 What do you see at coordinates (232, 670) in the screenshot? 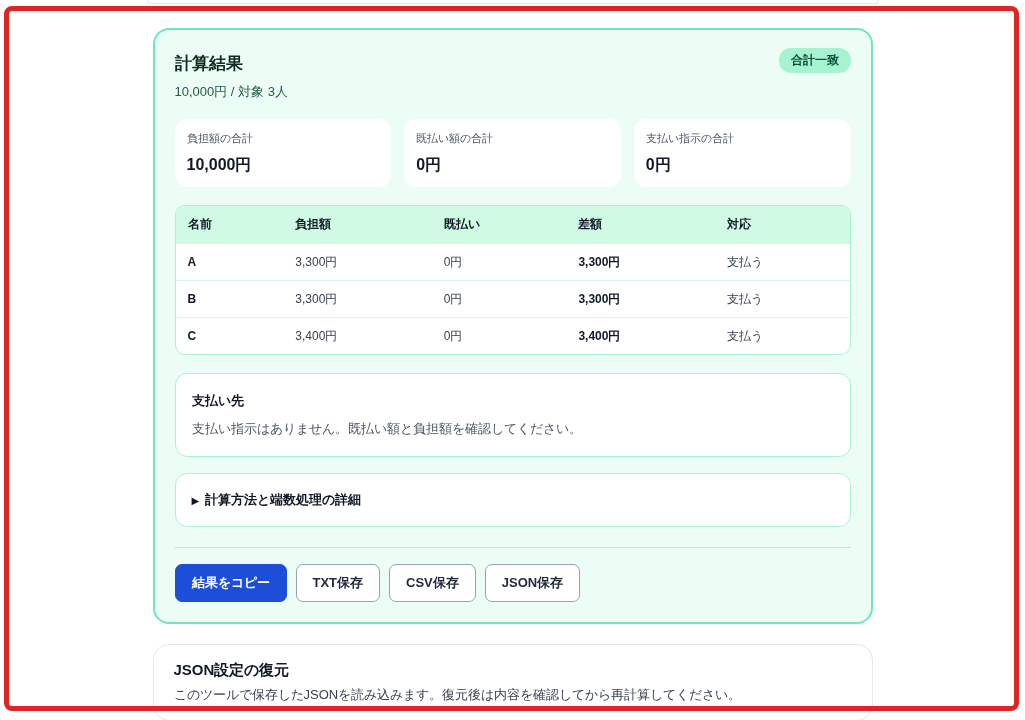
I see `card-title: JSON設定の復元` at bounding box center [232, 670].